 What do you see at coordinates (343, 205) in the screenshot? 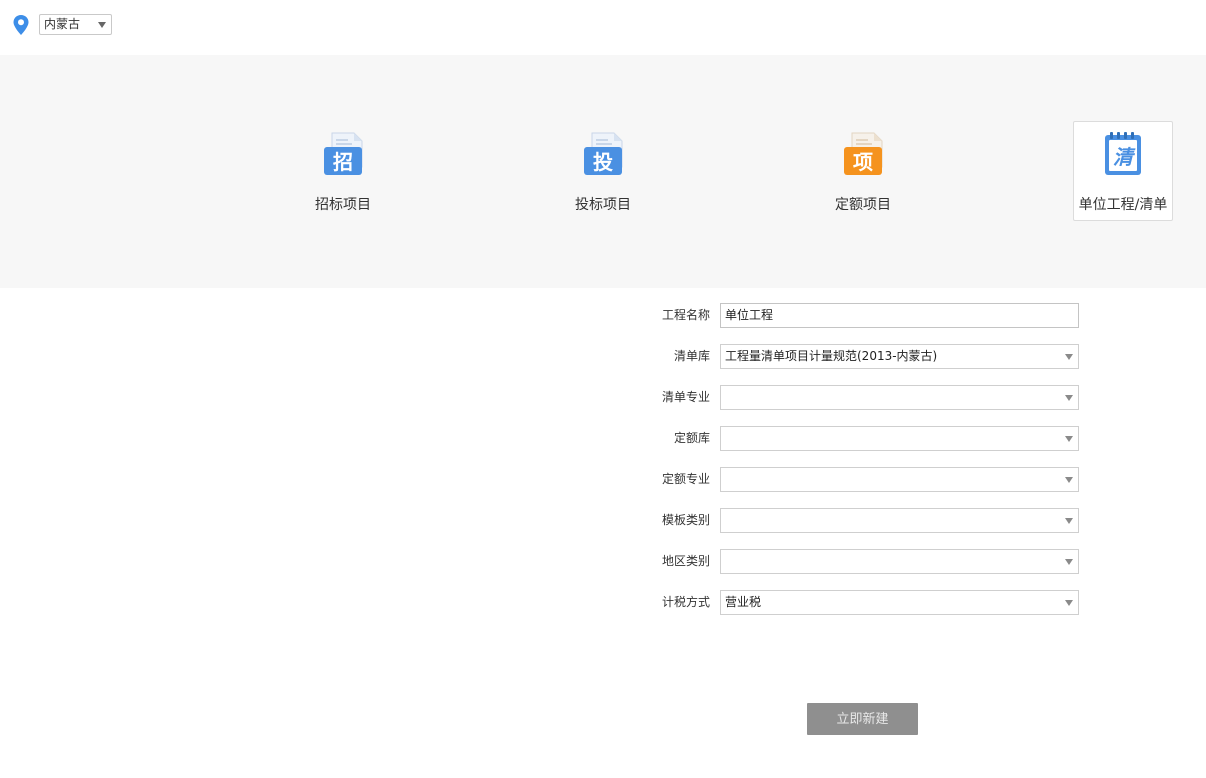
I see `type-card-label: 招标项目` at bounding box center [343, 205].